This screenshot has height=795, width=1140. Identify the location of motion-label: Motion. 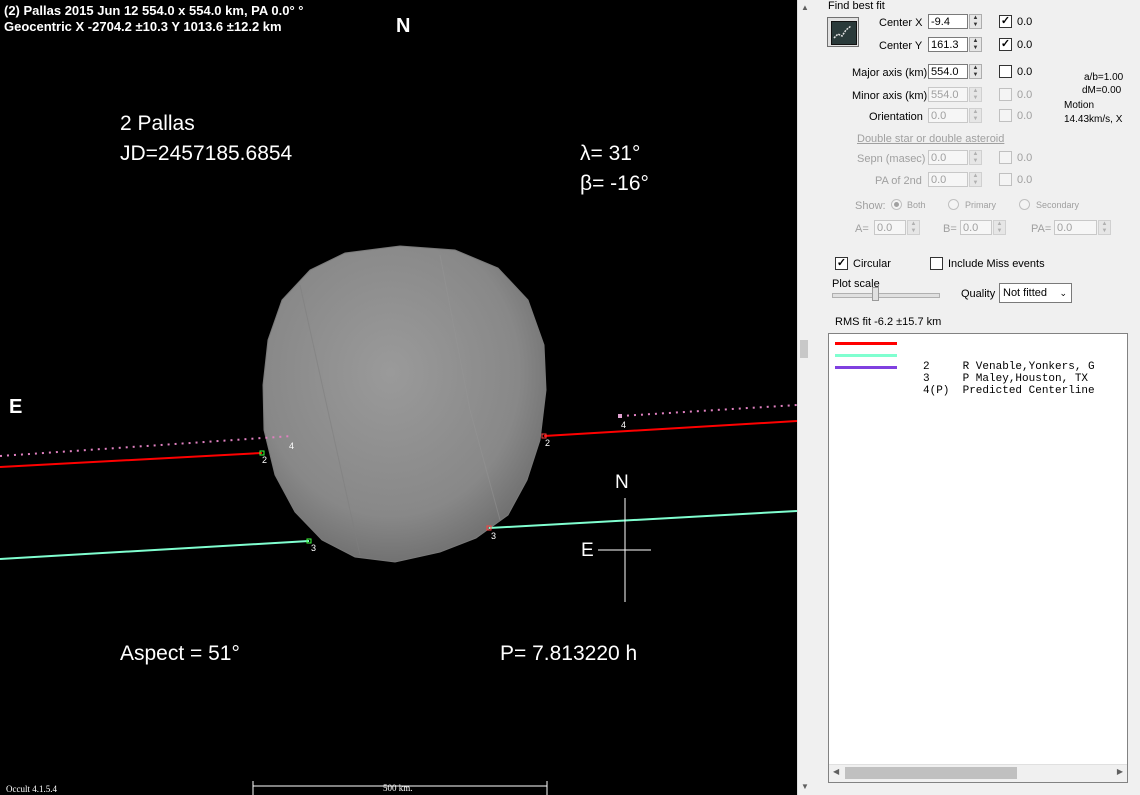
(1079, 105).